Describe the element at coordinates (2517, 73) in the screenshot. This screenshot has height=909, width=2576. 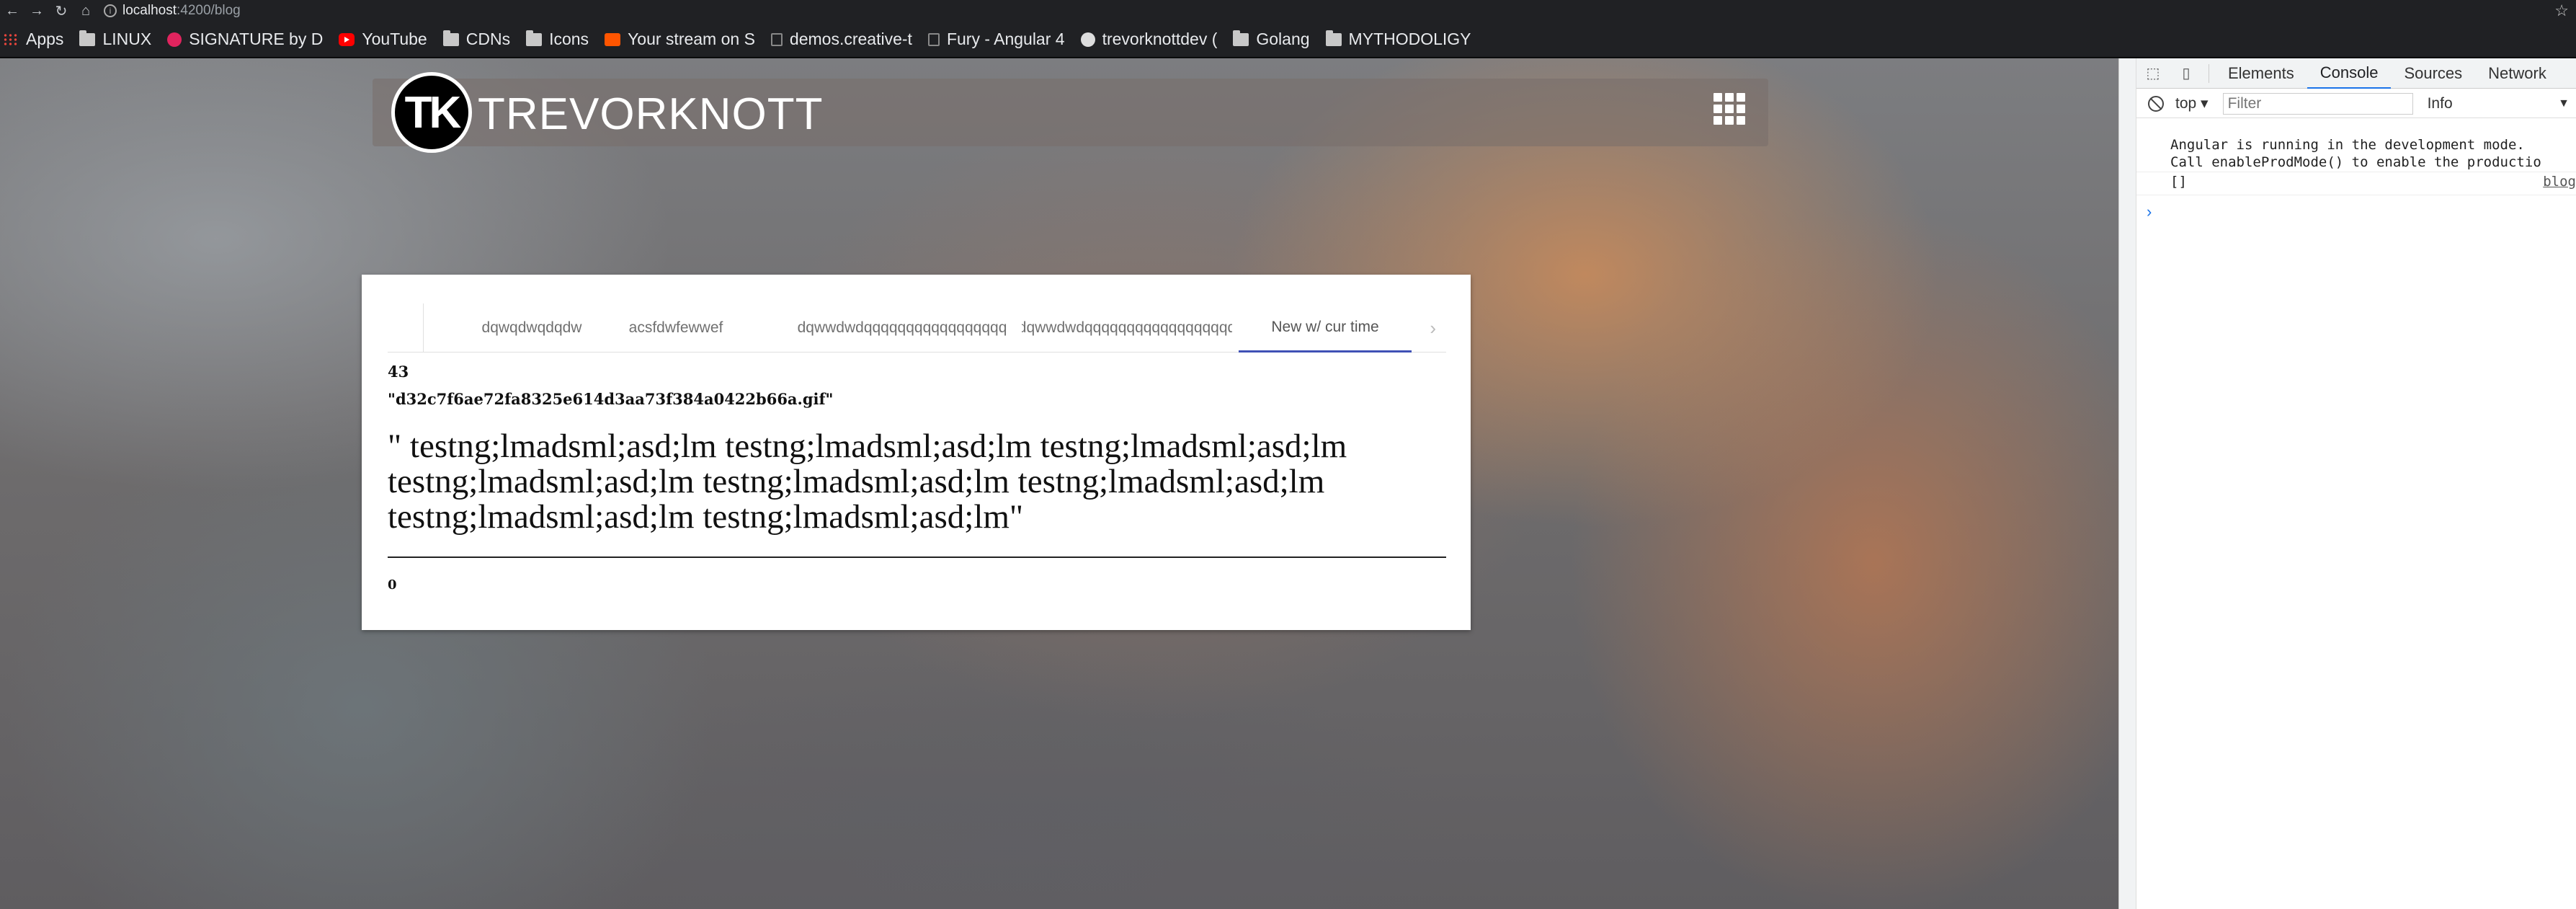
I see `tab-network: Network` at that location.